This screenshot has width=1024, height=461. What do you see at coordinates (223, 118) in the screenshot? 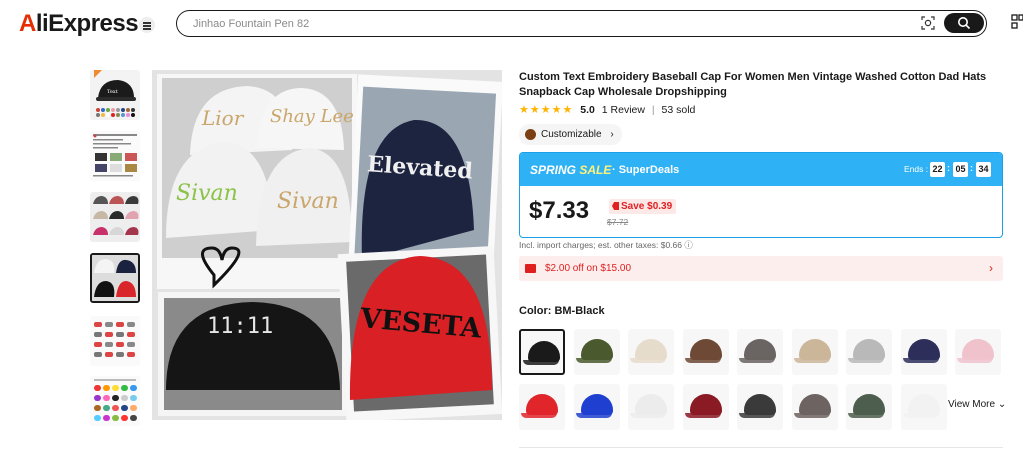
I see `svg-text: Lior` at bounding box center [223, 118].